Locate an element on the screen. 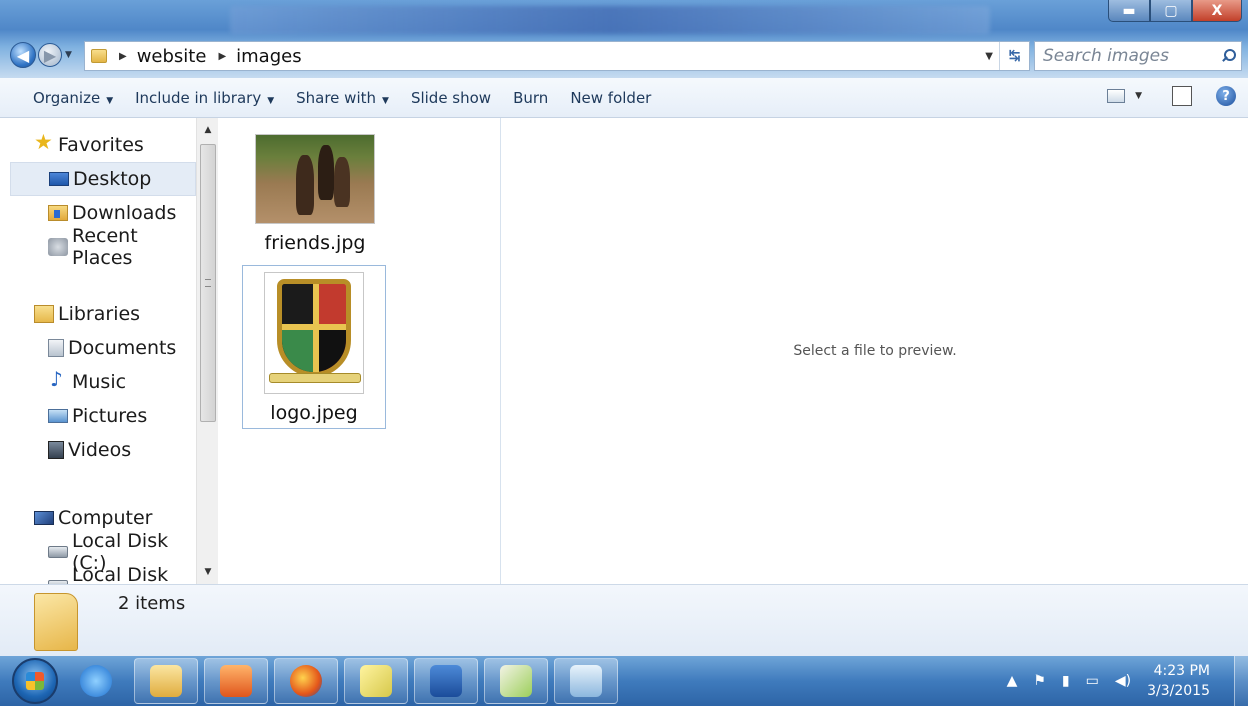  maximize-icon: ▢ is located at coordinates (1171, 10).